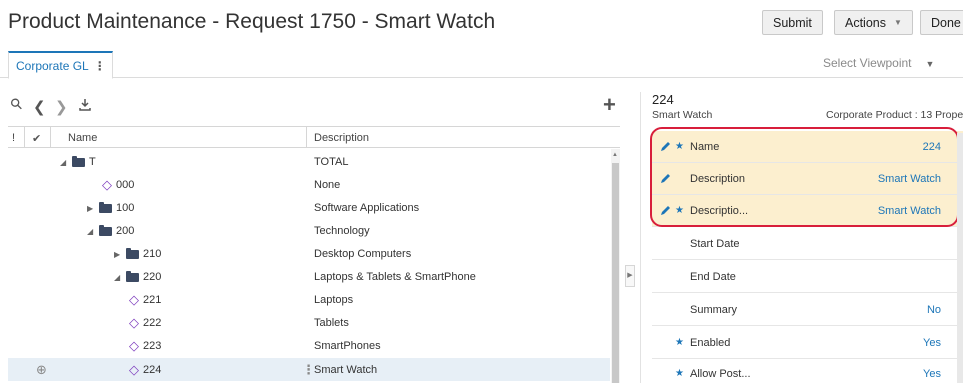  Describe the element at coordinates (342, 231) in the screenshot. I see `node-description: Technology` at that location.